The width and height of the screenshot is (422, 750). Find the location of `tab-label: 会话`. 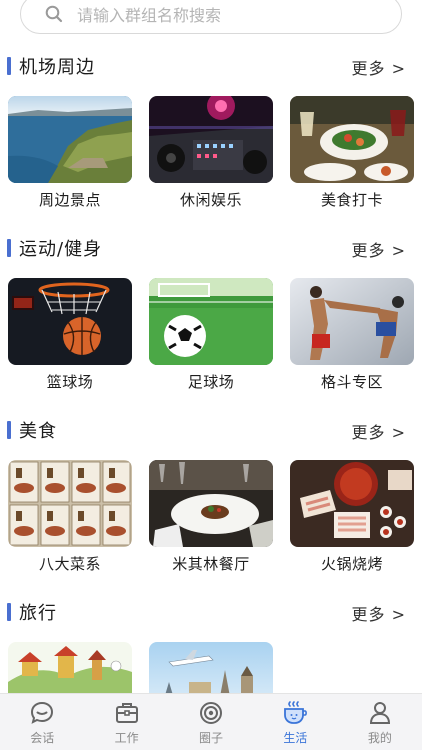

tab-label: 会话 is located at coordinates (42, 738).